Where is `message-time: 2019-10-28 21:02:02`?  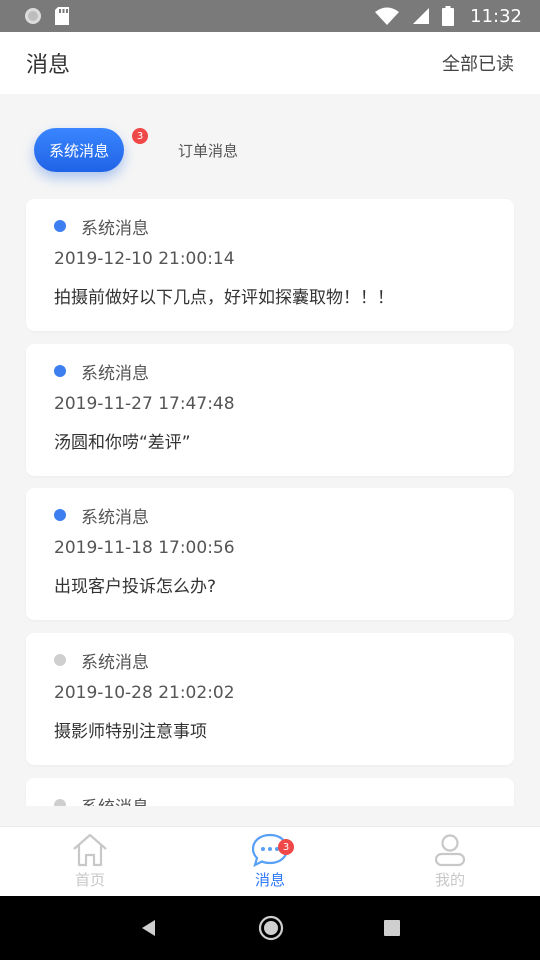
message-time: 2019-10-28 21:02:02 is located at coordinates (144, 693).